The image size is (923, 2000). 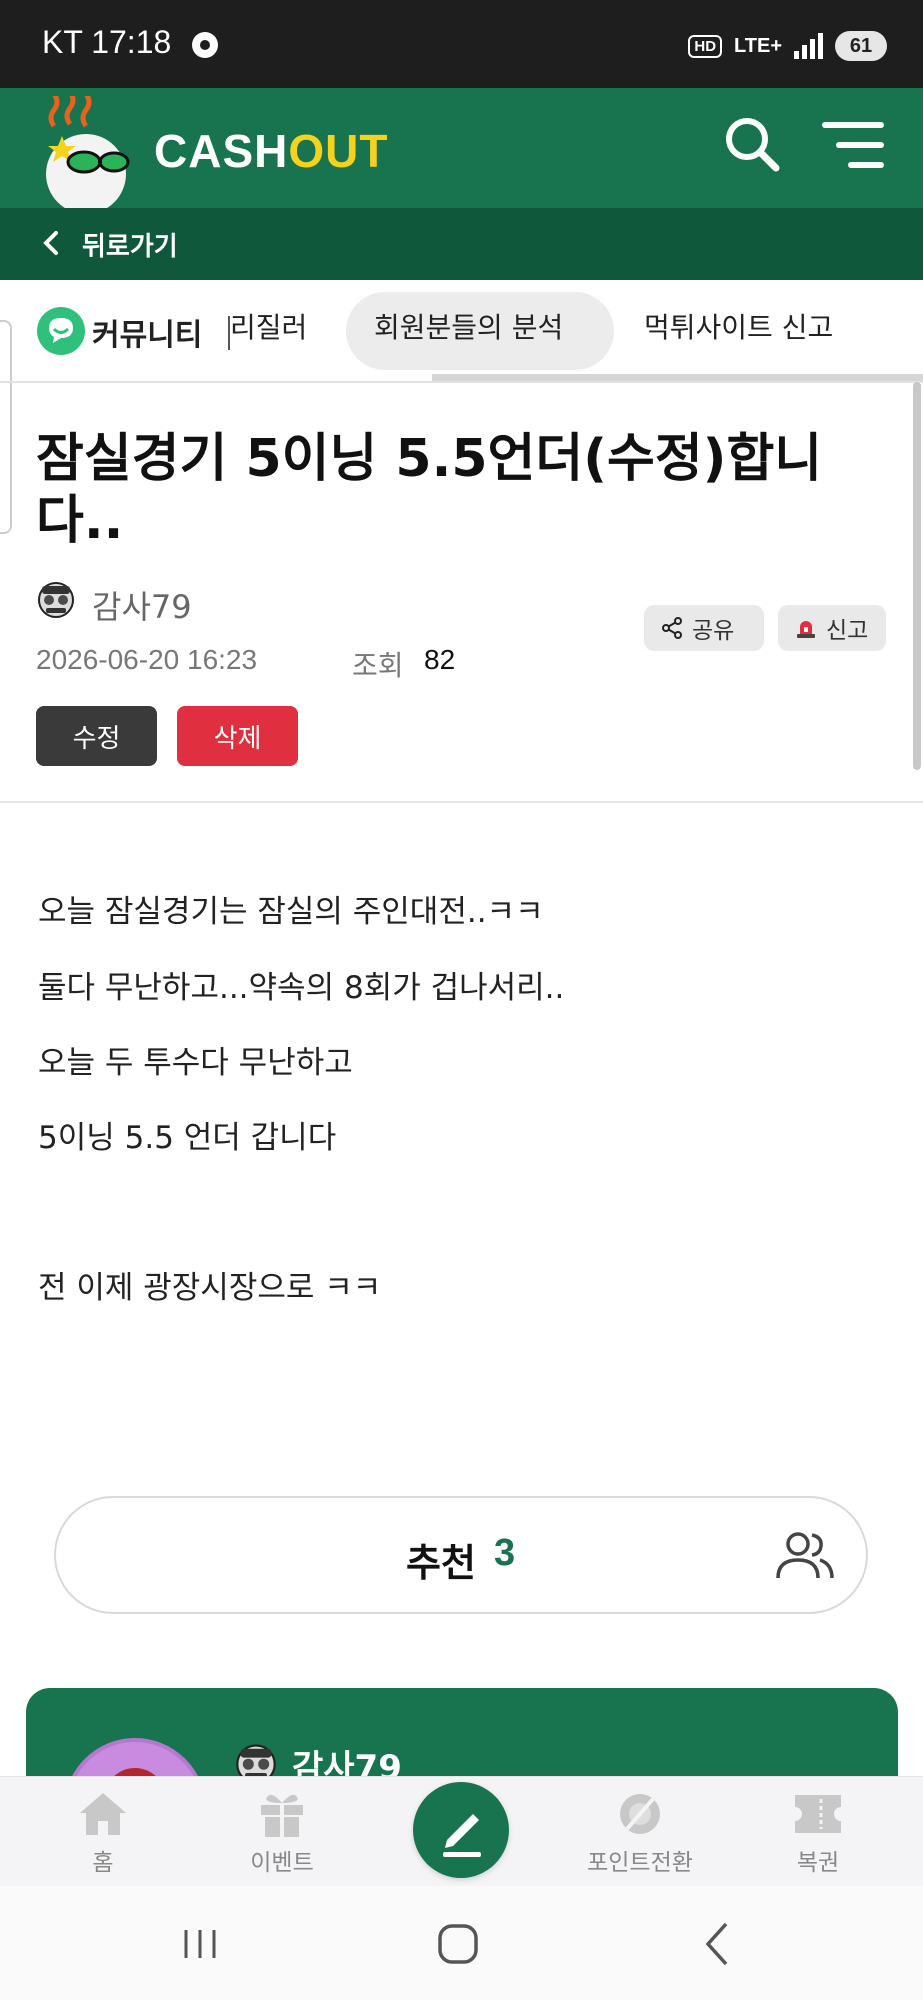 What do you see at coordinates (429, 490) in the screenshot?
I see `post-title: 잠실경기 5이닝 5.5언더(수정)합니다..` at bounding box center [429, 490].